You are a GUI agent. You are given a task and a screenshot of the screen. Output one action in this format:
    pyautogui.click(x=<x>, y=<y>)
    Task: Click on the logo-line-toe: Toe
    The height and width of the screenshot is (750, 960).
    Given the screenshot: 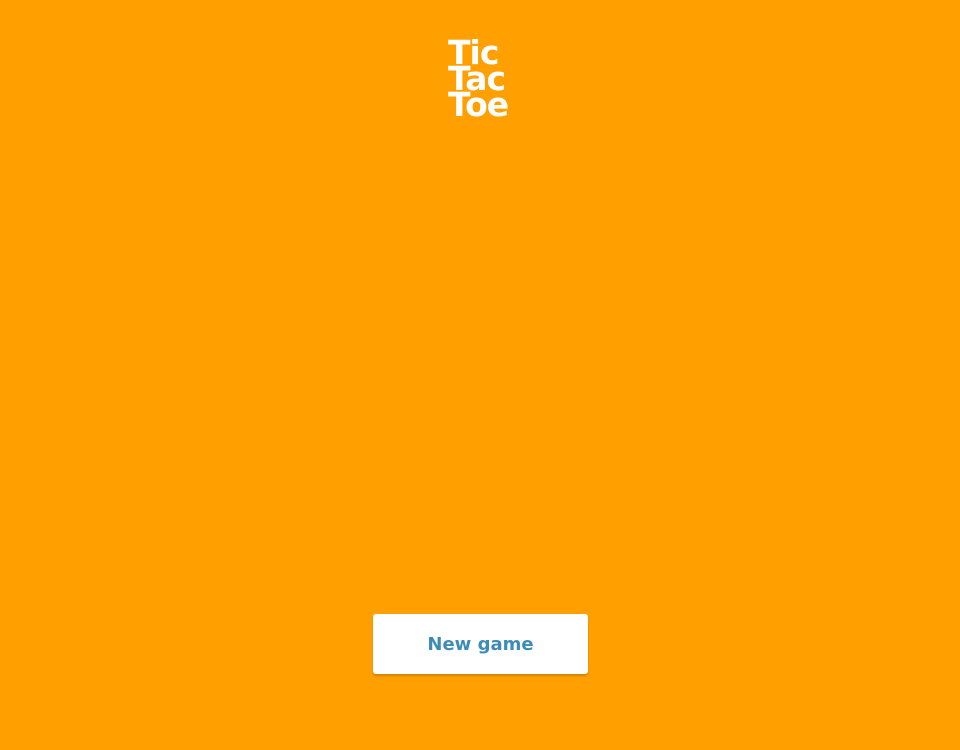 What is the action you would take?
    pyautogui.click(x=478, y=104)
    